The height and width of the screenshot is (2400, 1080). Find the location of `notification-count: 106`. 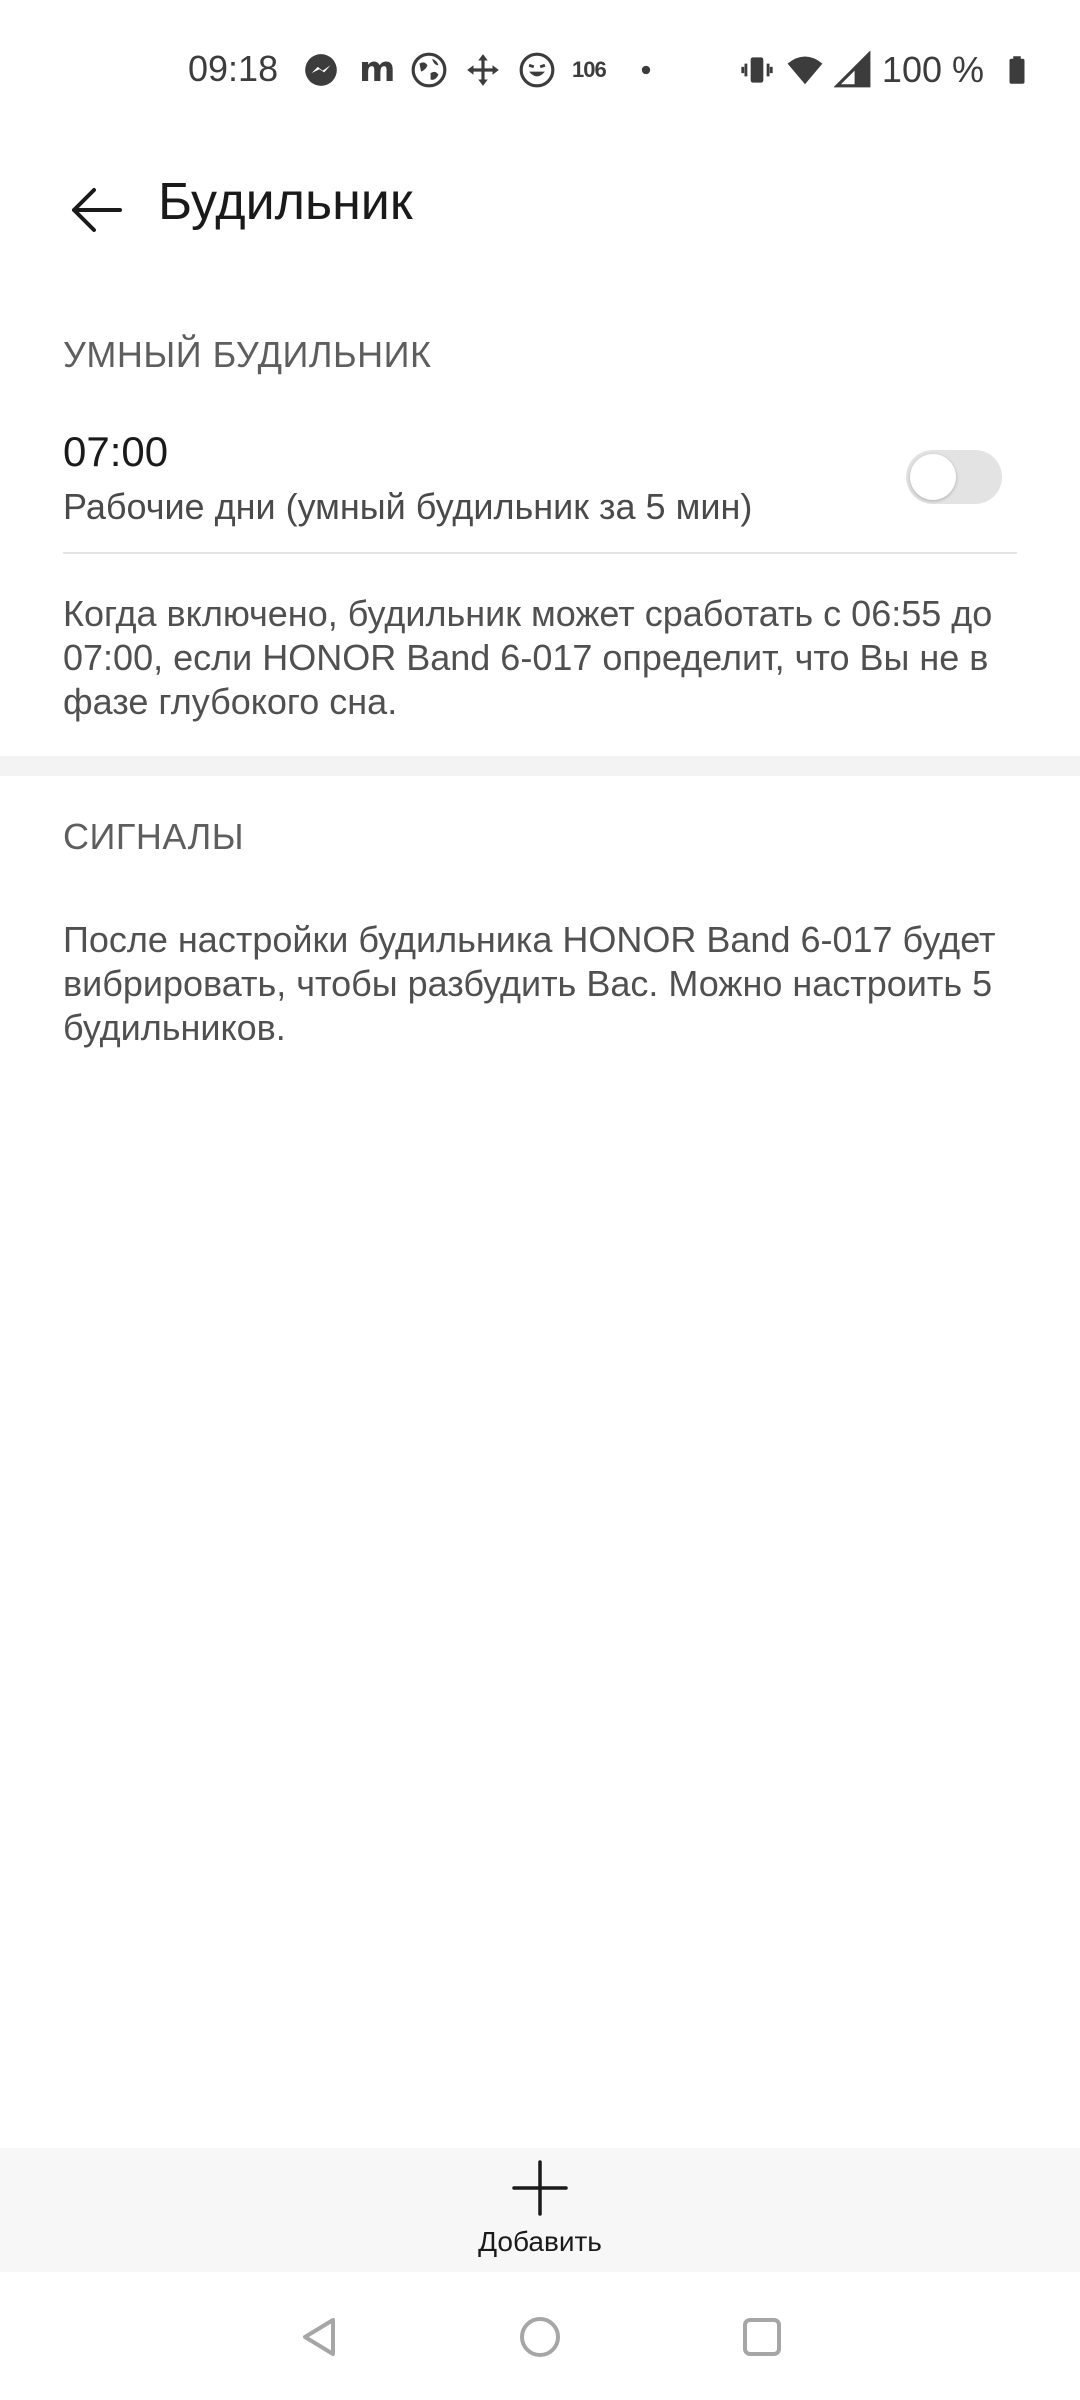

notification-count: 106 is located at coordinates (589, 69).